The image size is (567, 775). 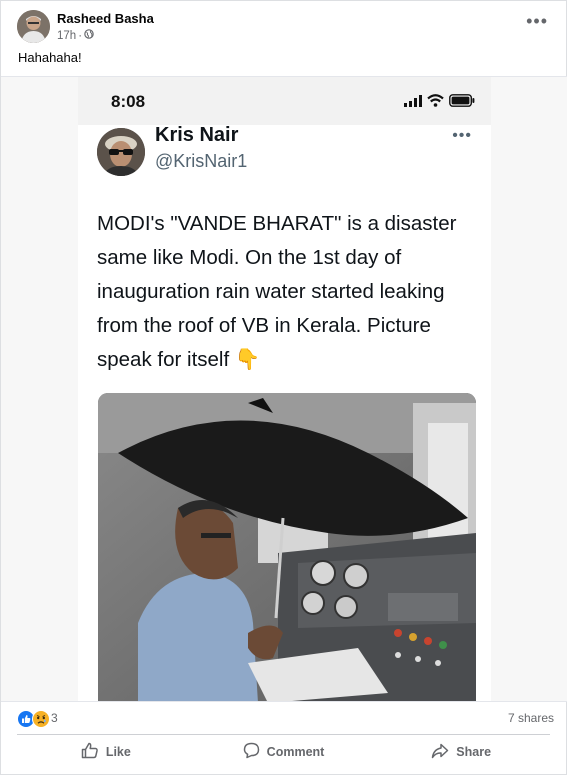 I want to click on battery-icon, so click(x=462, y=103).